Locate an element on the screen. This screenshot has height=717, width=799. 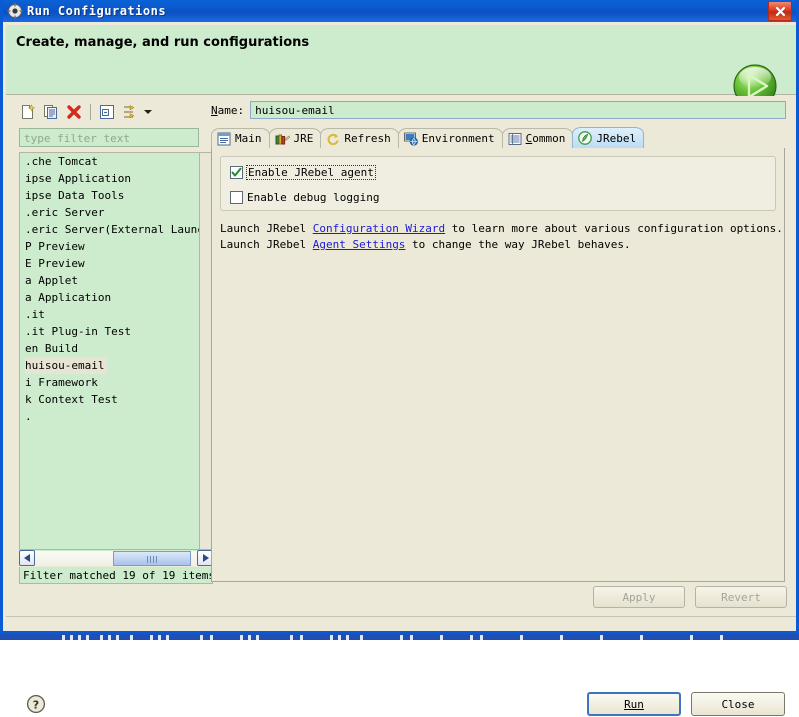
tab-refresh: Refresh is located at coordinates (359, 138).